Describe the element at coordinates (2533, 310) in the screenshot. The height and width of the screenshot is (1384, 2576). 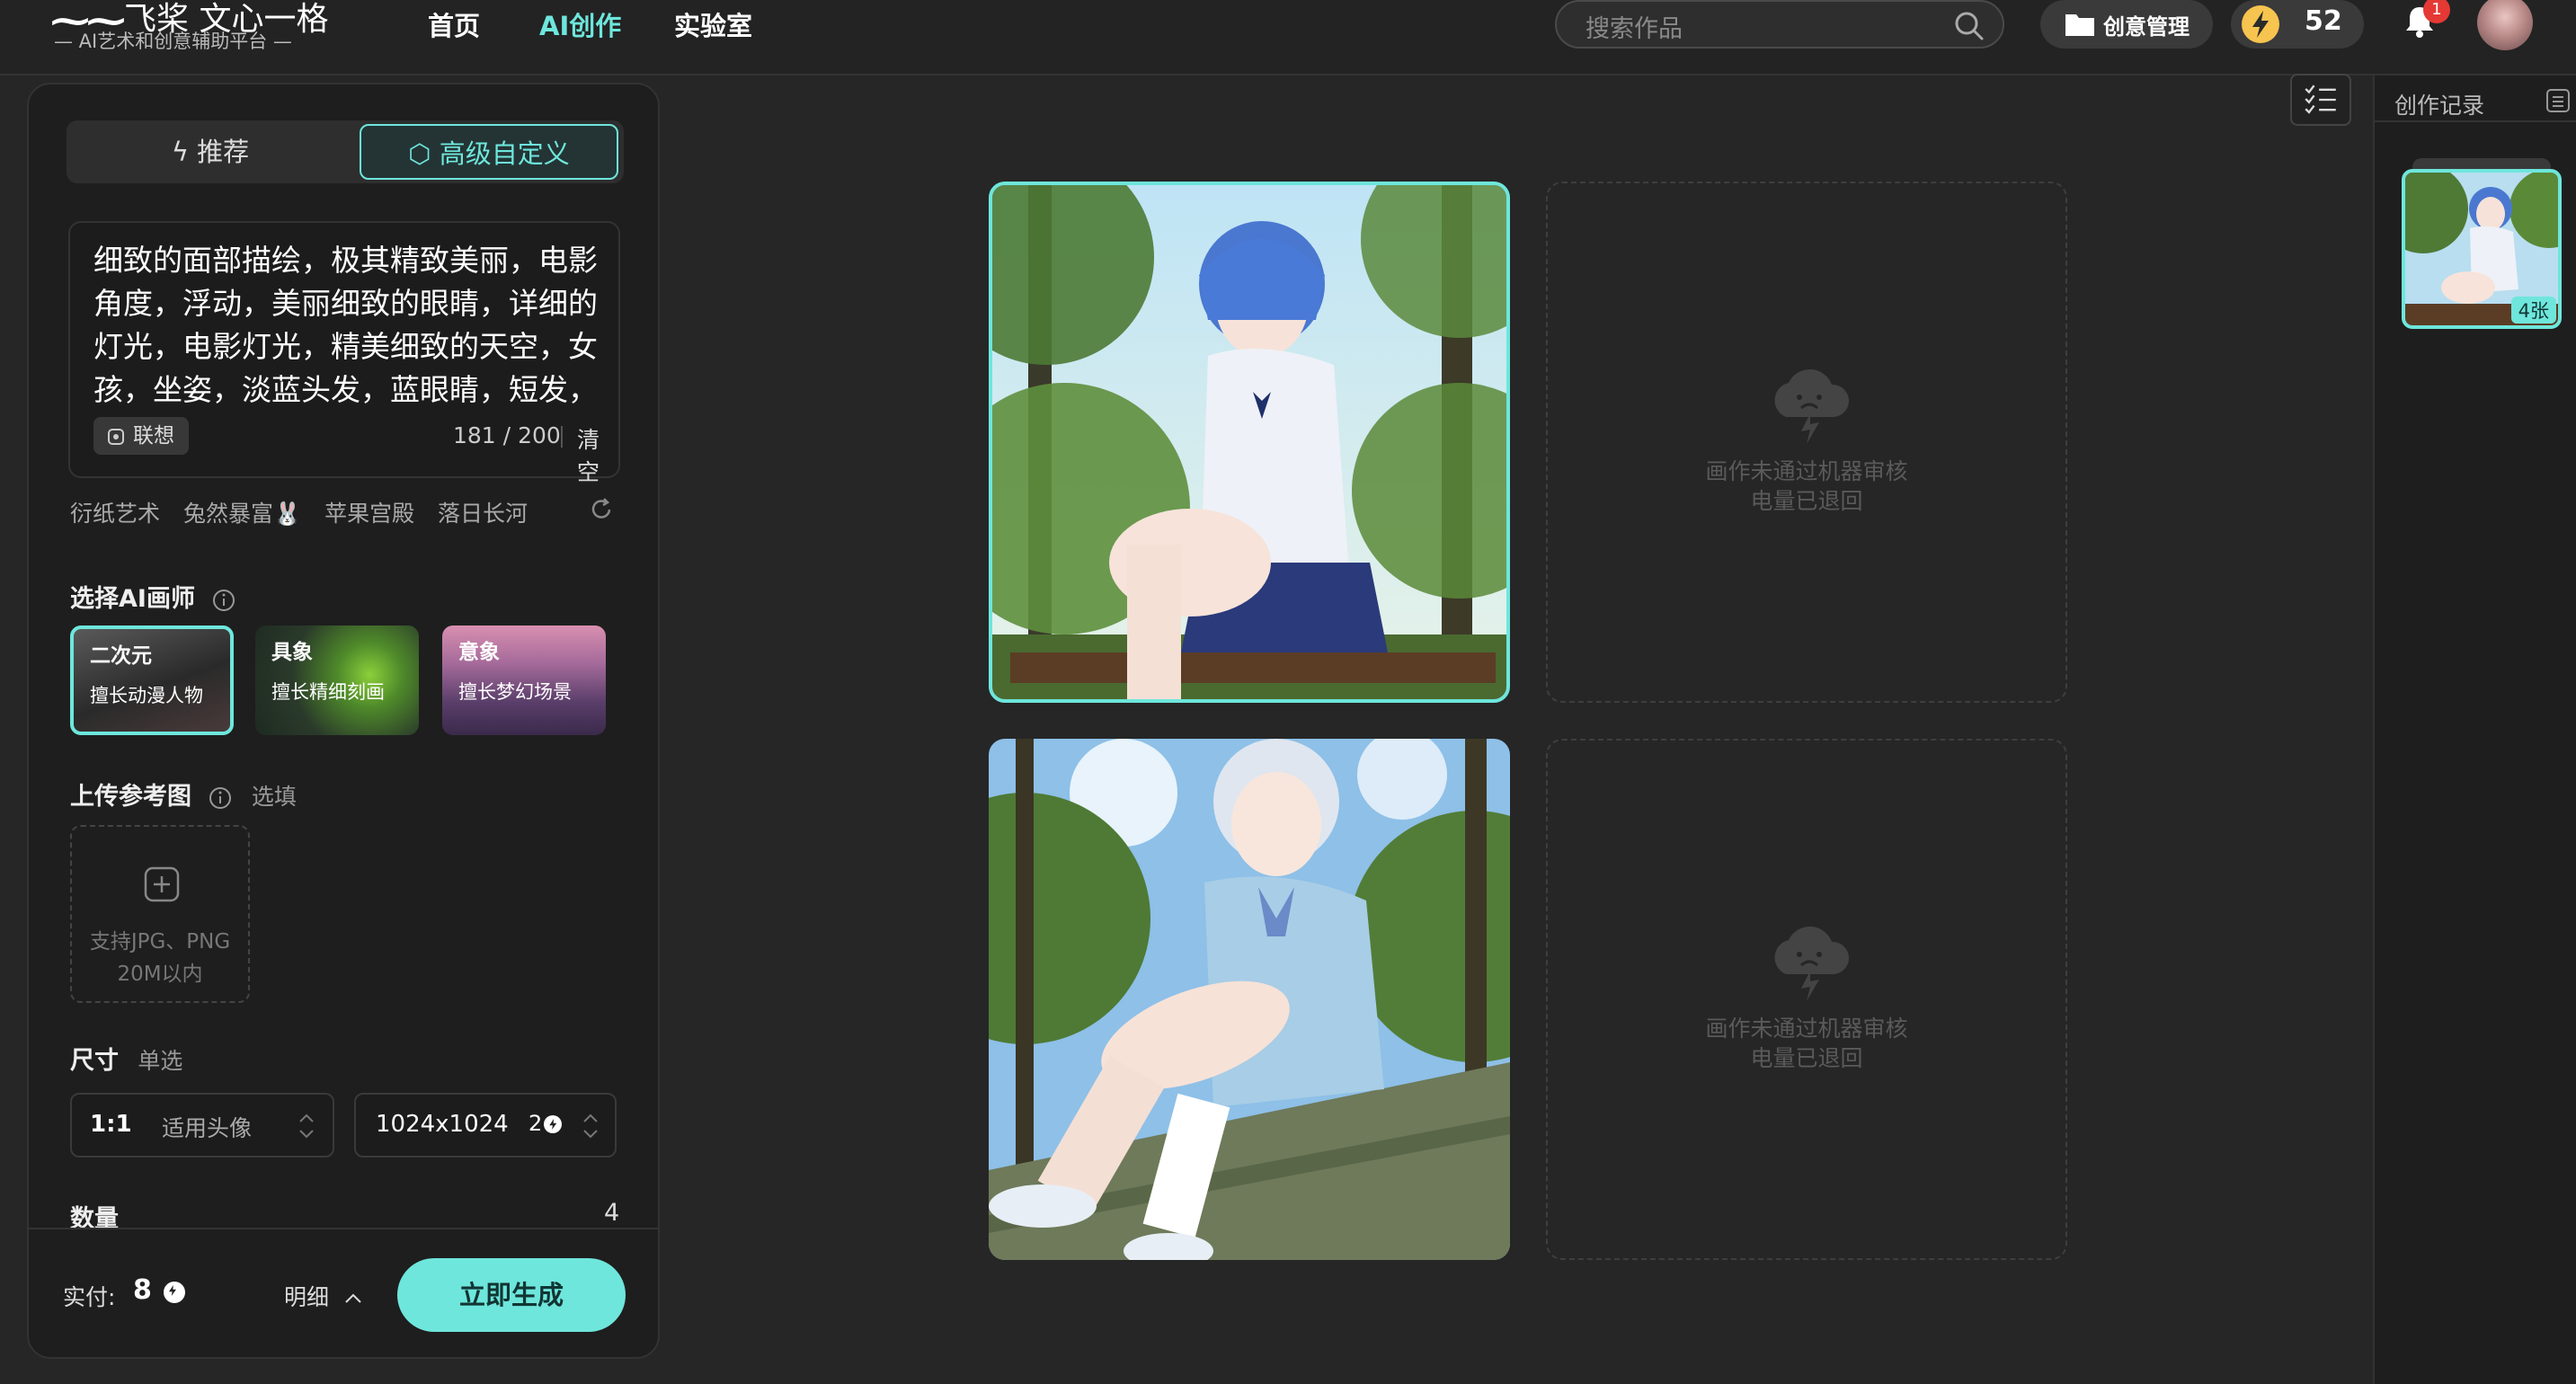
I see `thumbnail-count: 4张` at that location.